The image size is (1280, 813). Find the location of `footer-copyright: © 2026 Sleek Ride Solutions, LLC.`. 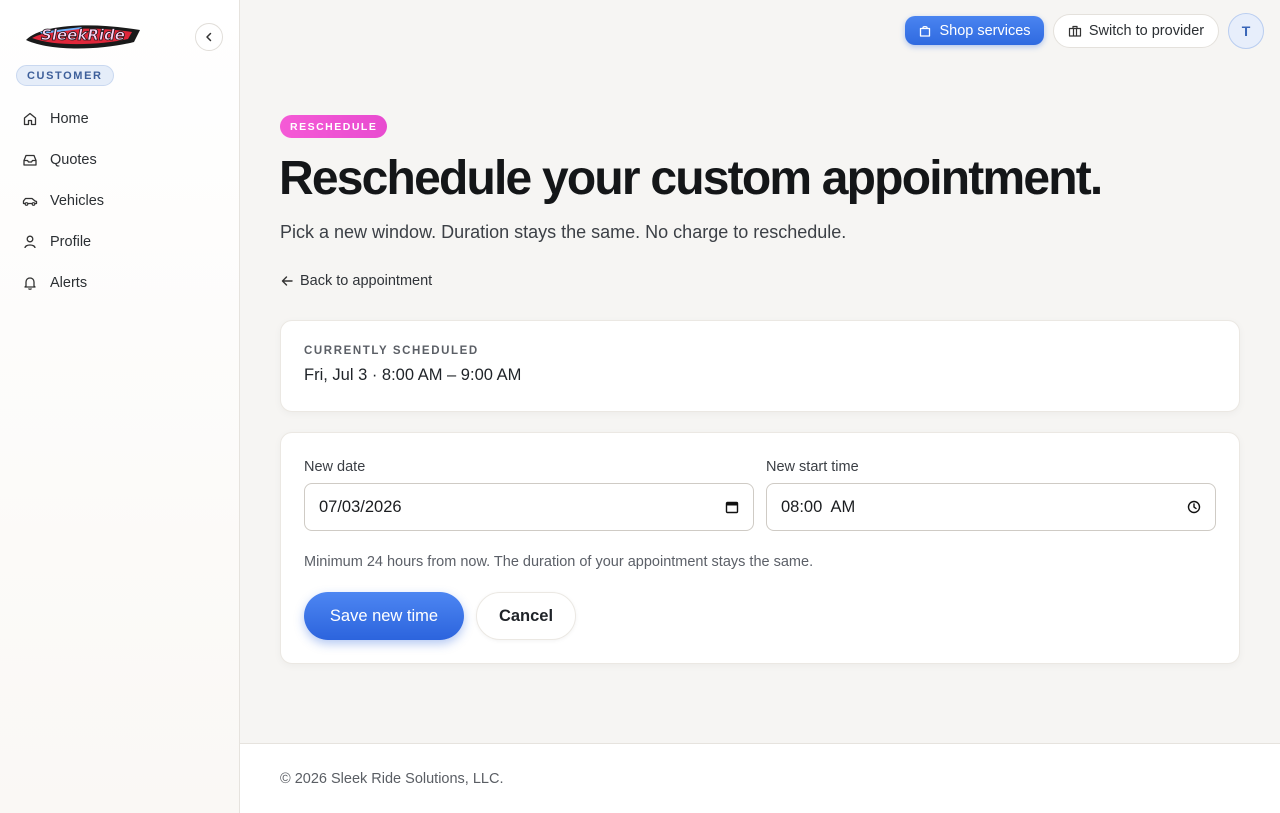

footer-copyright: © 2026 Sleek Ride Solutions, LLC. is located at coordinates (392, 779).